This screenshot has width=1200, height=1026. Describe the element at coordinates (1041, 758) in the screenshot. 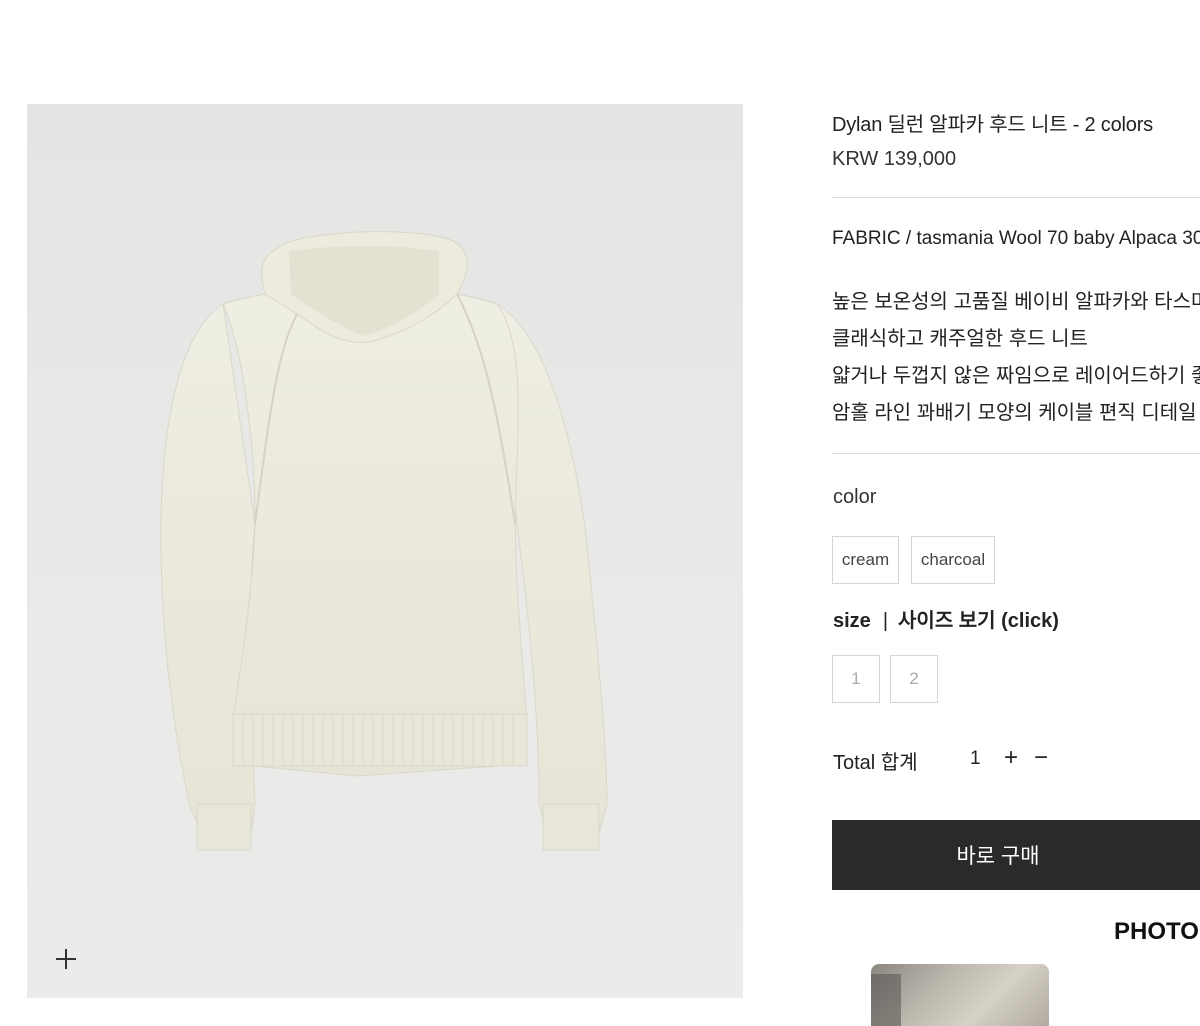

I see `quantity-minus-button: −` at that location.